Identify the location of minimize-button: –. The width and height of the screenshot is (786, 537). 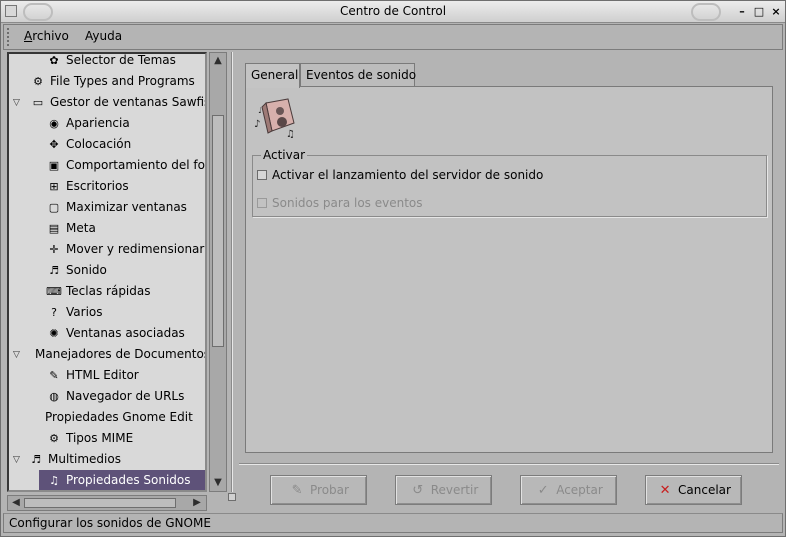
(742, 12).